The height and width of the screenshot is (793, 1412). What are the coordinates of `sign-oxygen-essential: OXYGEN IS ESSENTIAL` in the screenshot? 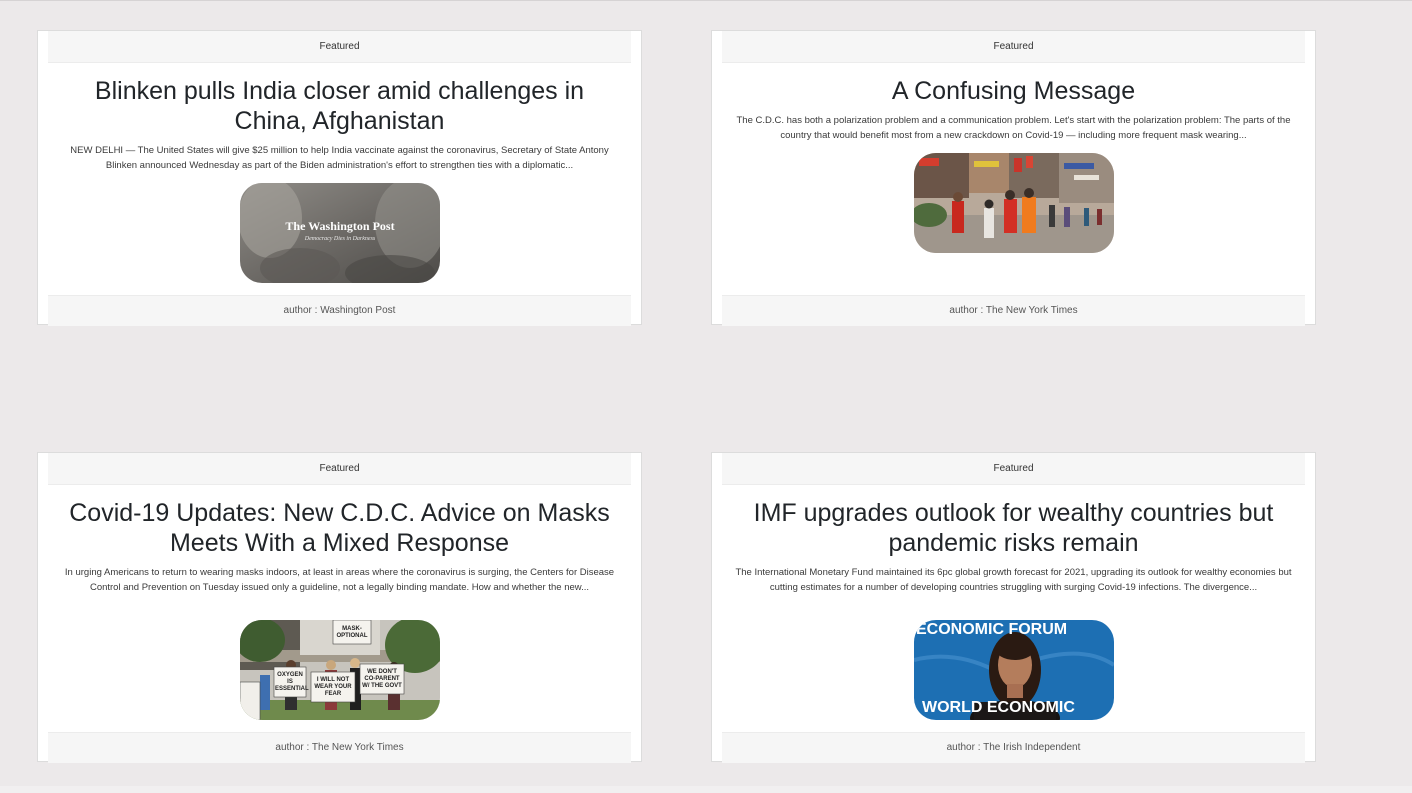 It's located at (292, 682).